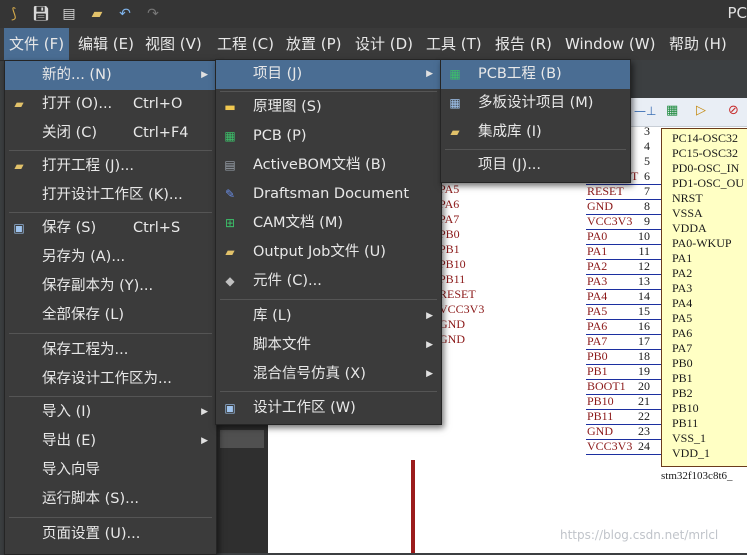  Describe the element at coordinates (682, 288) in the screenshot. I see `pin-label: PA3` at that location.